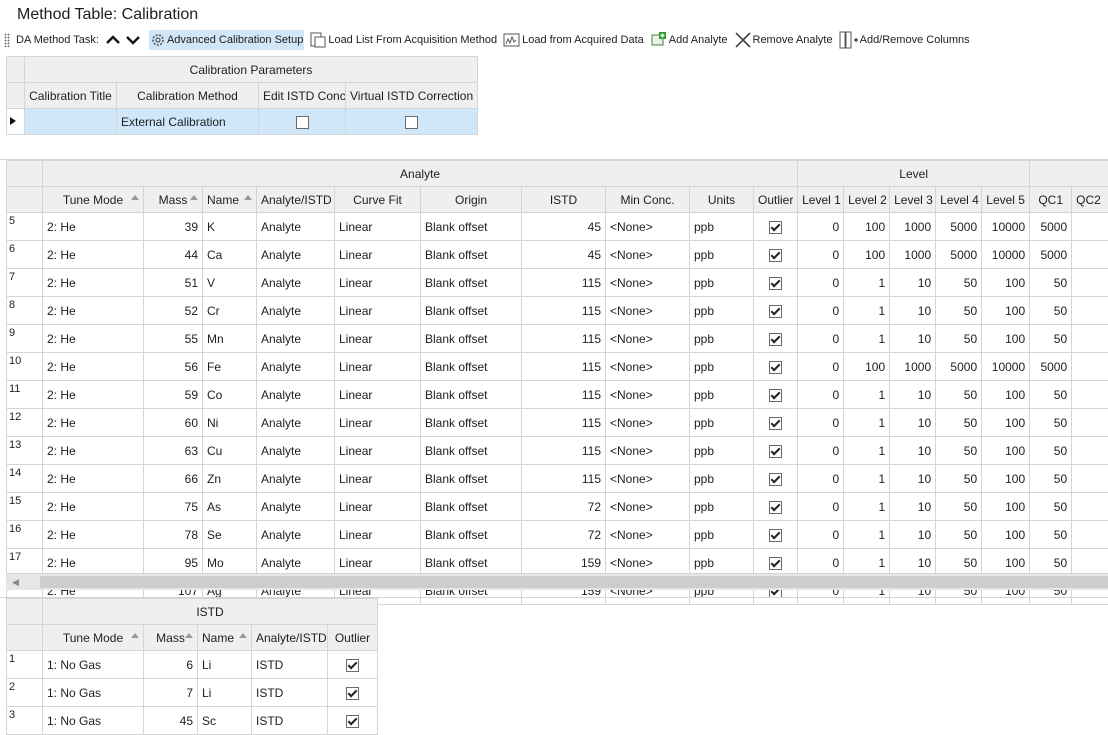 This screenshot has width=1108, height=735. Describe the element at coordinates (574, 582) in the screenshot. I see `scroll-thumb` at that location.